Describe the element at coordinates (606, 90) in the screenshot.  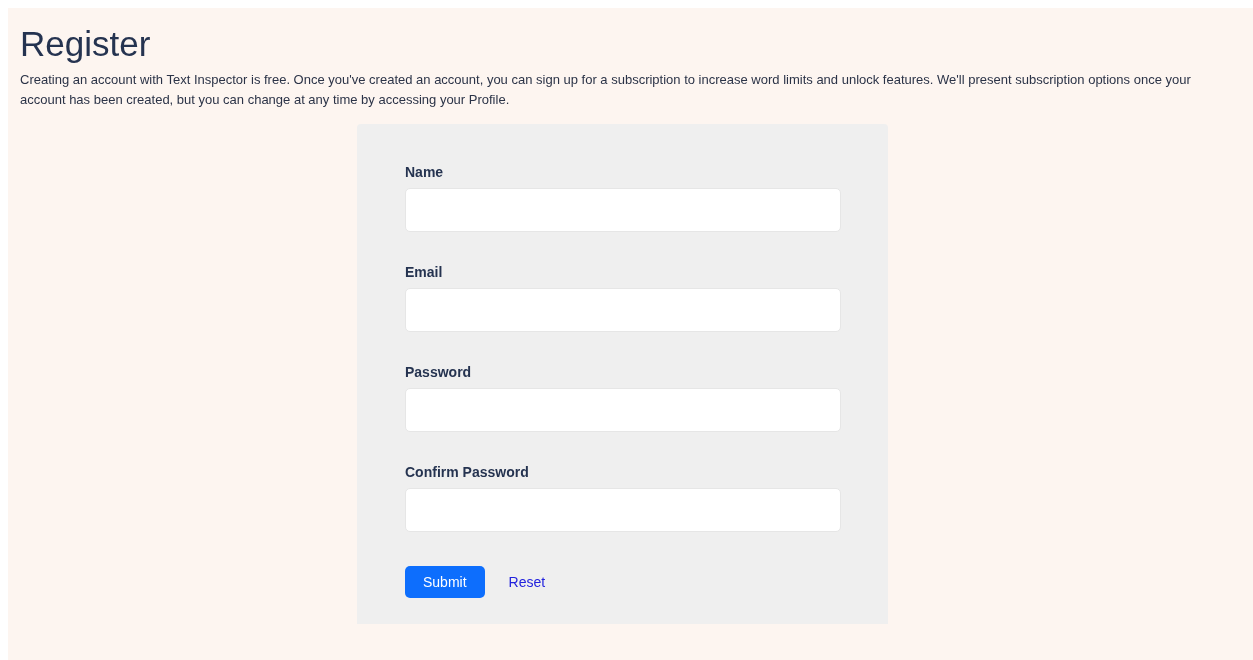
I see `intro-text: Creating an account with Text Inspector is free. Once you've created an account, you can sign up for a subscription to increase word limits and unlock features. We'll present subscription options once your account has been created, but you can change at any time by accessing your Profile.` at that location.